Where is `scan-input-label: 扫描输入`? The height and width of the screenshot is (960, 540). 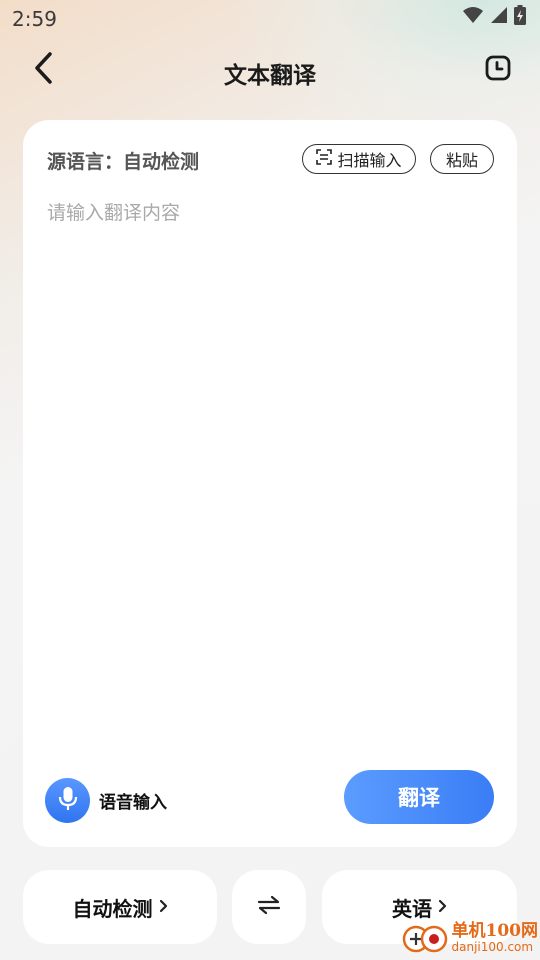
scan-input-label: 扫描输入 is located at coordinates (369, 160).